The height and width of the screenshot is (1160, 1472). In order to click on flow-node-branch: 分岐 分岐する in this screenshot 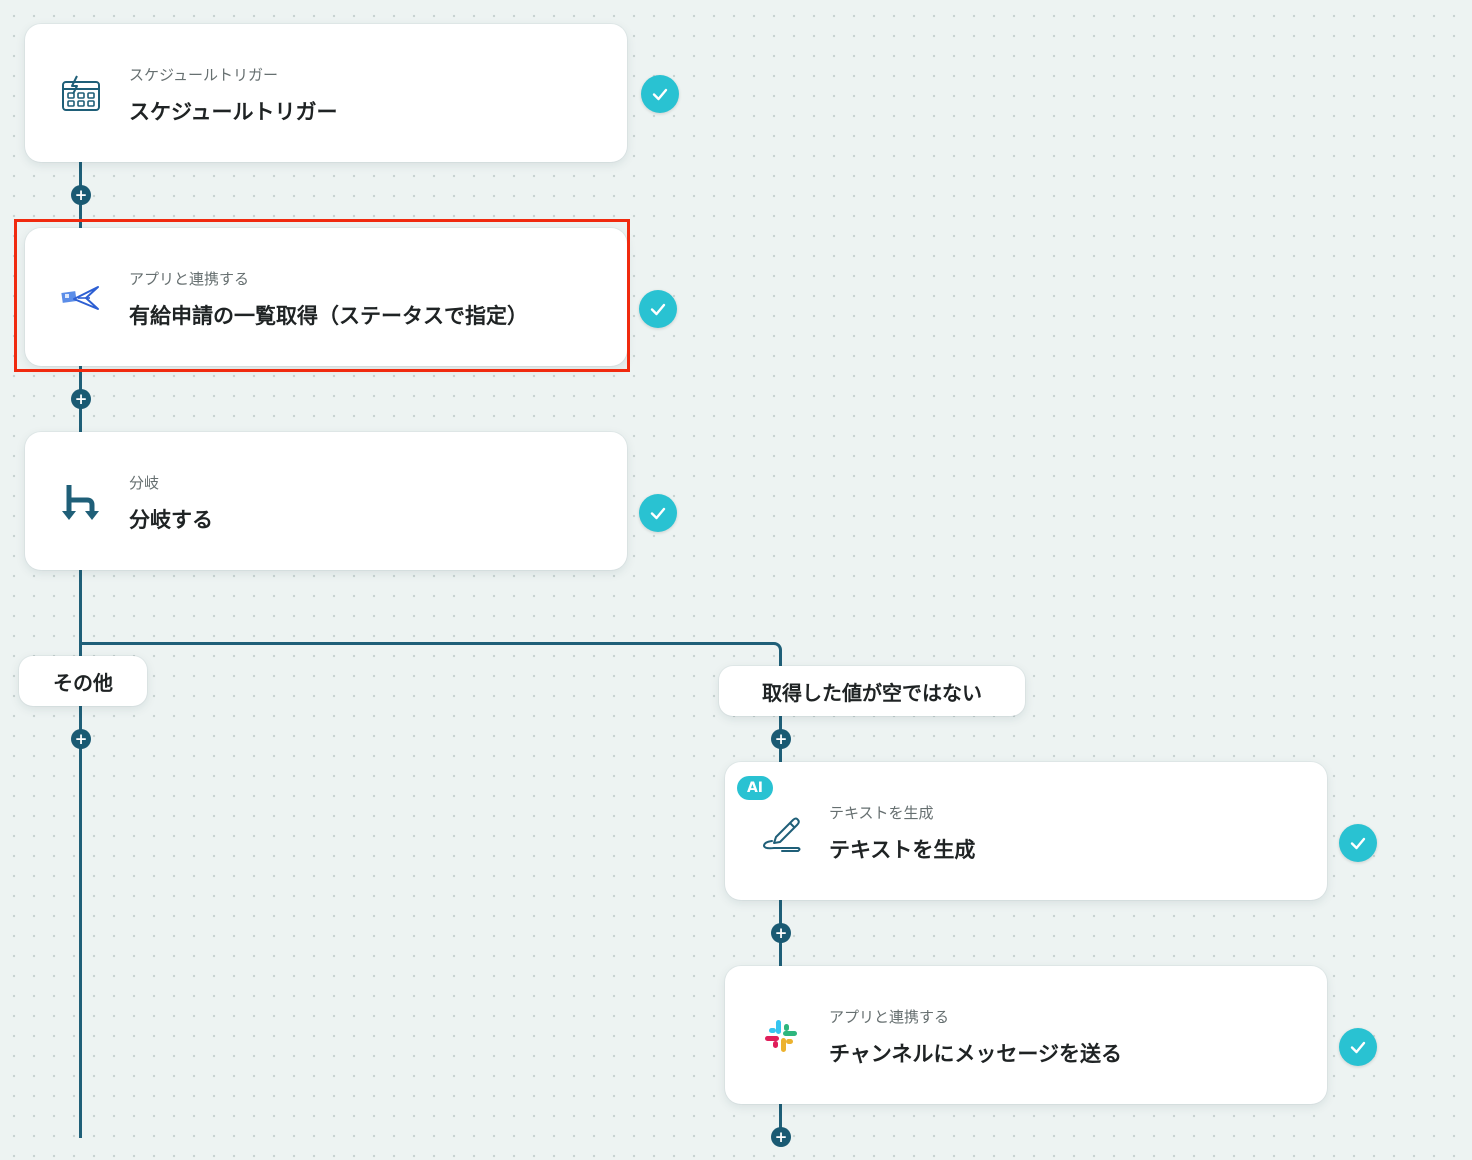, I will do `click(326, 501)`.